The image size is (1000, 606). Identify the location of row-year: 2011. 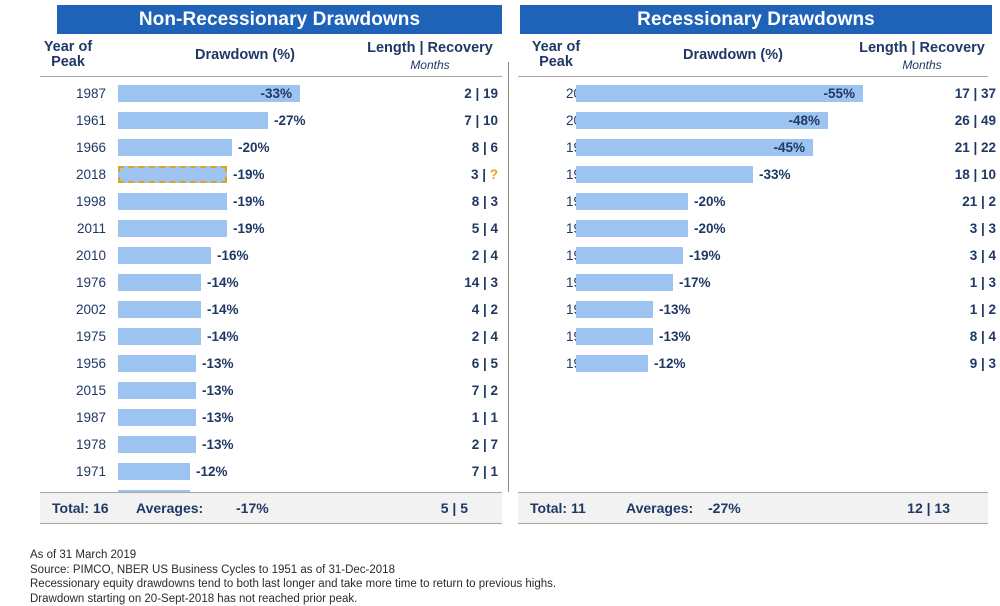
(91, 228).